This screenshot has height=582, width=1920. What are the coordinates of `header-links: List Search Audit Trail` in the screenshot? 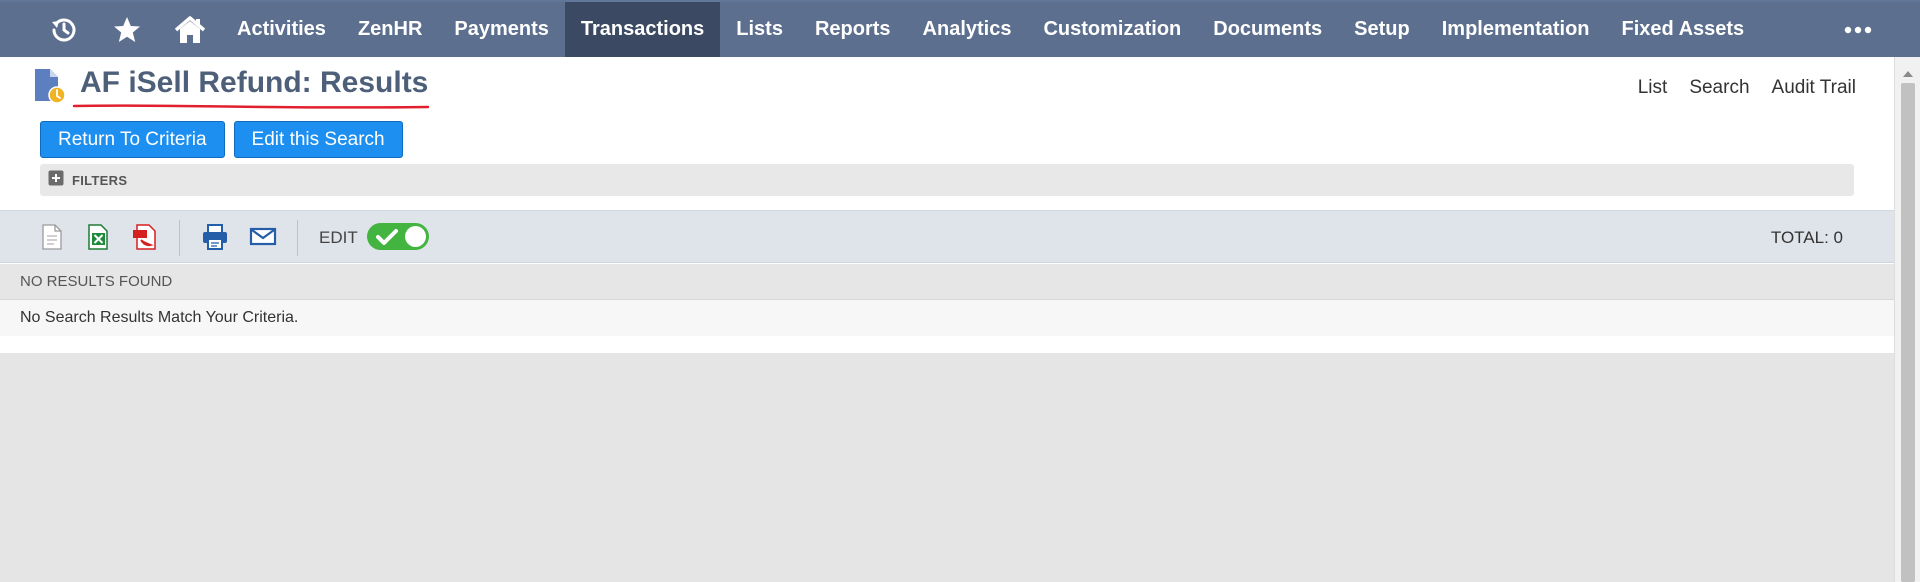 It's located at (1747, 88).